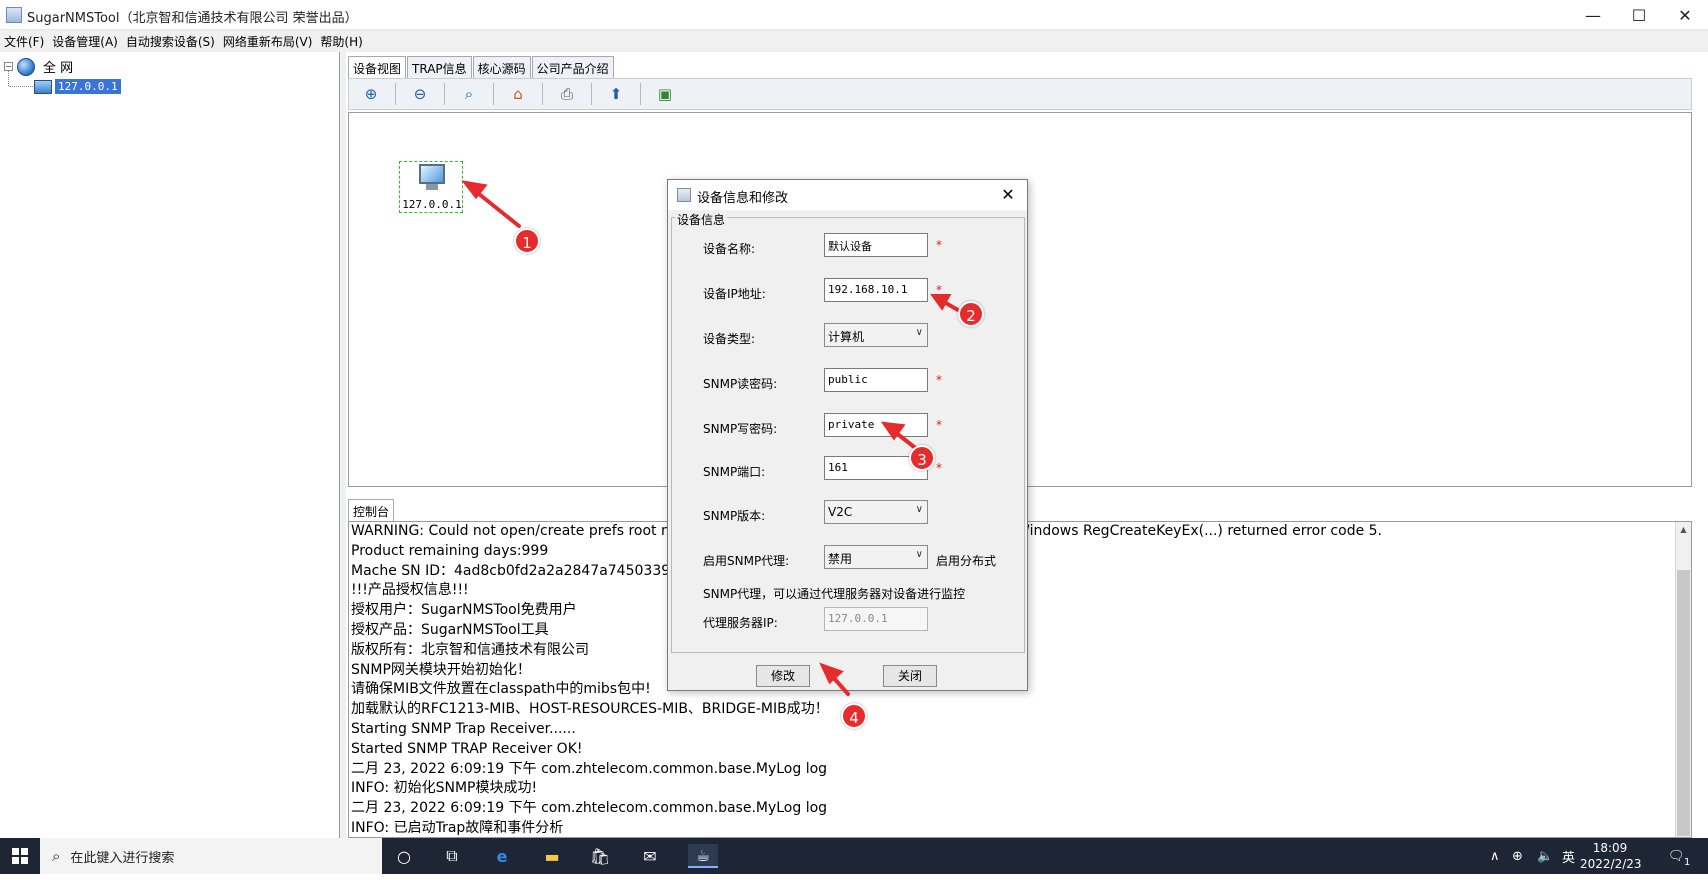 The height and width of the screenshot is (880, 1708). What do you see at coordinates (122, 858) in the screenshot?
I see `search-placeholder: 在此键入进行搜索` at bounding box center [122, 858].